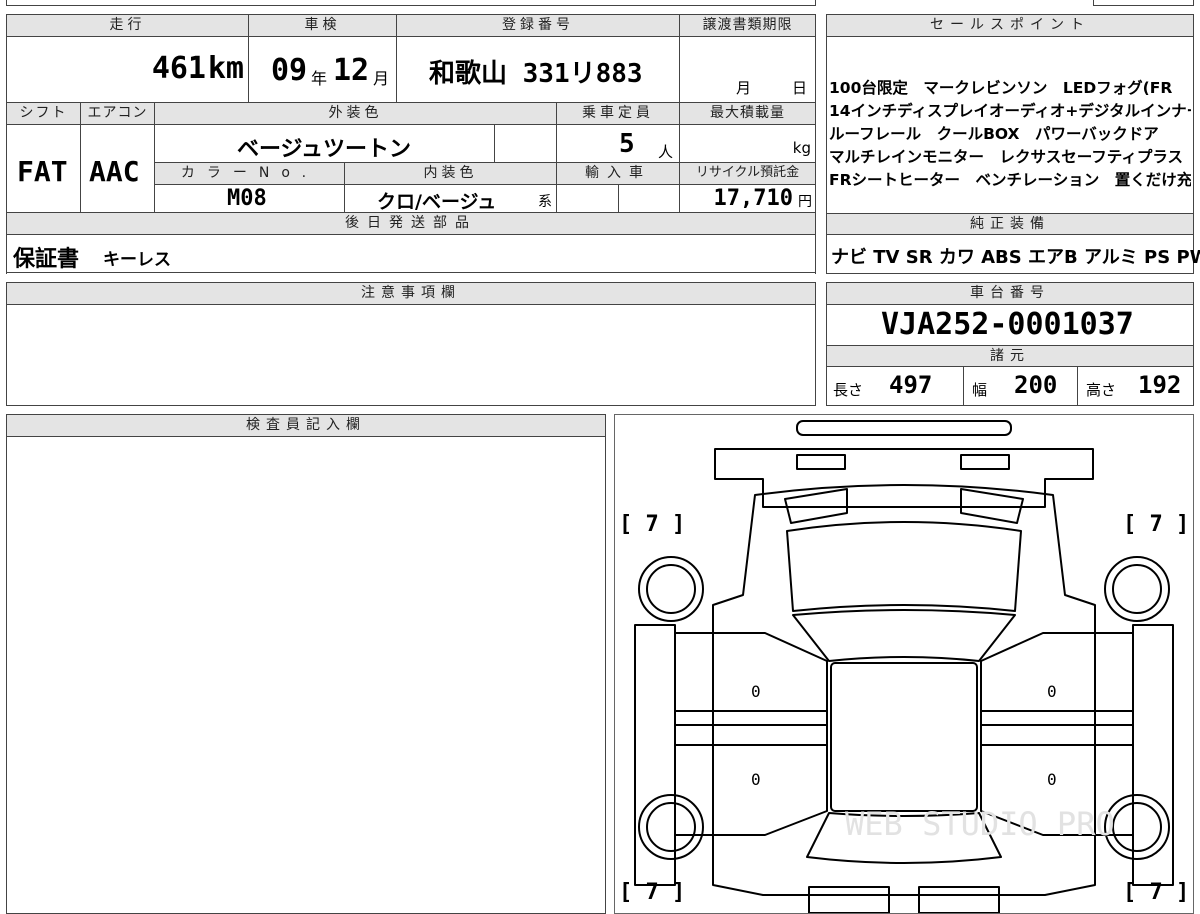 This screenshot has width=1200, height=914. What do you see at coordinates (411, 344) in the screenshot?
I see `notes-box: 注意事項欄` at bounding box center [411, 344].